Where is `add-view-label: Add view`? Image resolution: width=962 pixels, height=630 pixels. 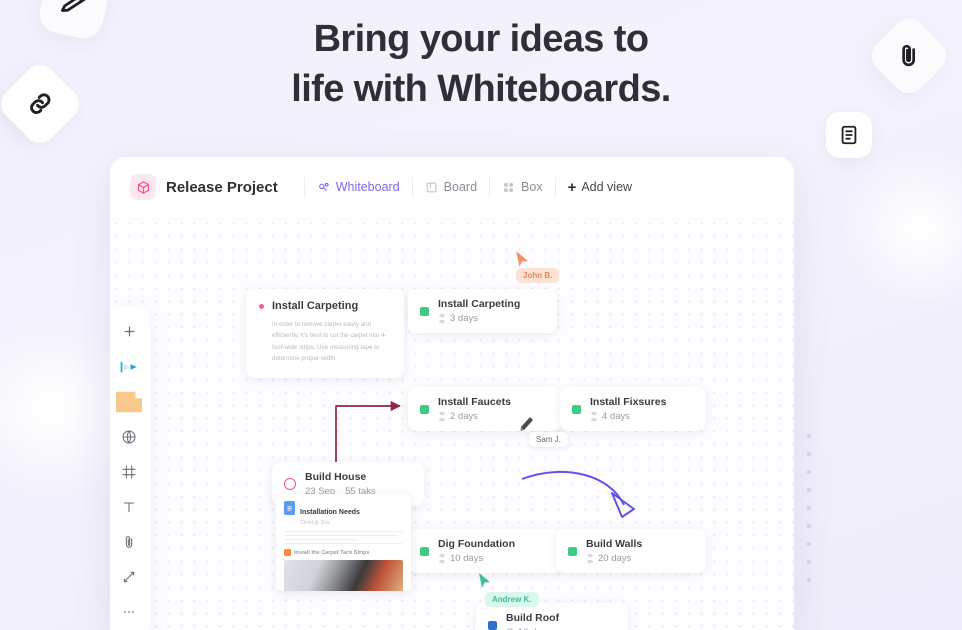
add-view-label: Add view is located at coordinates (607, 187).